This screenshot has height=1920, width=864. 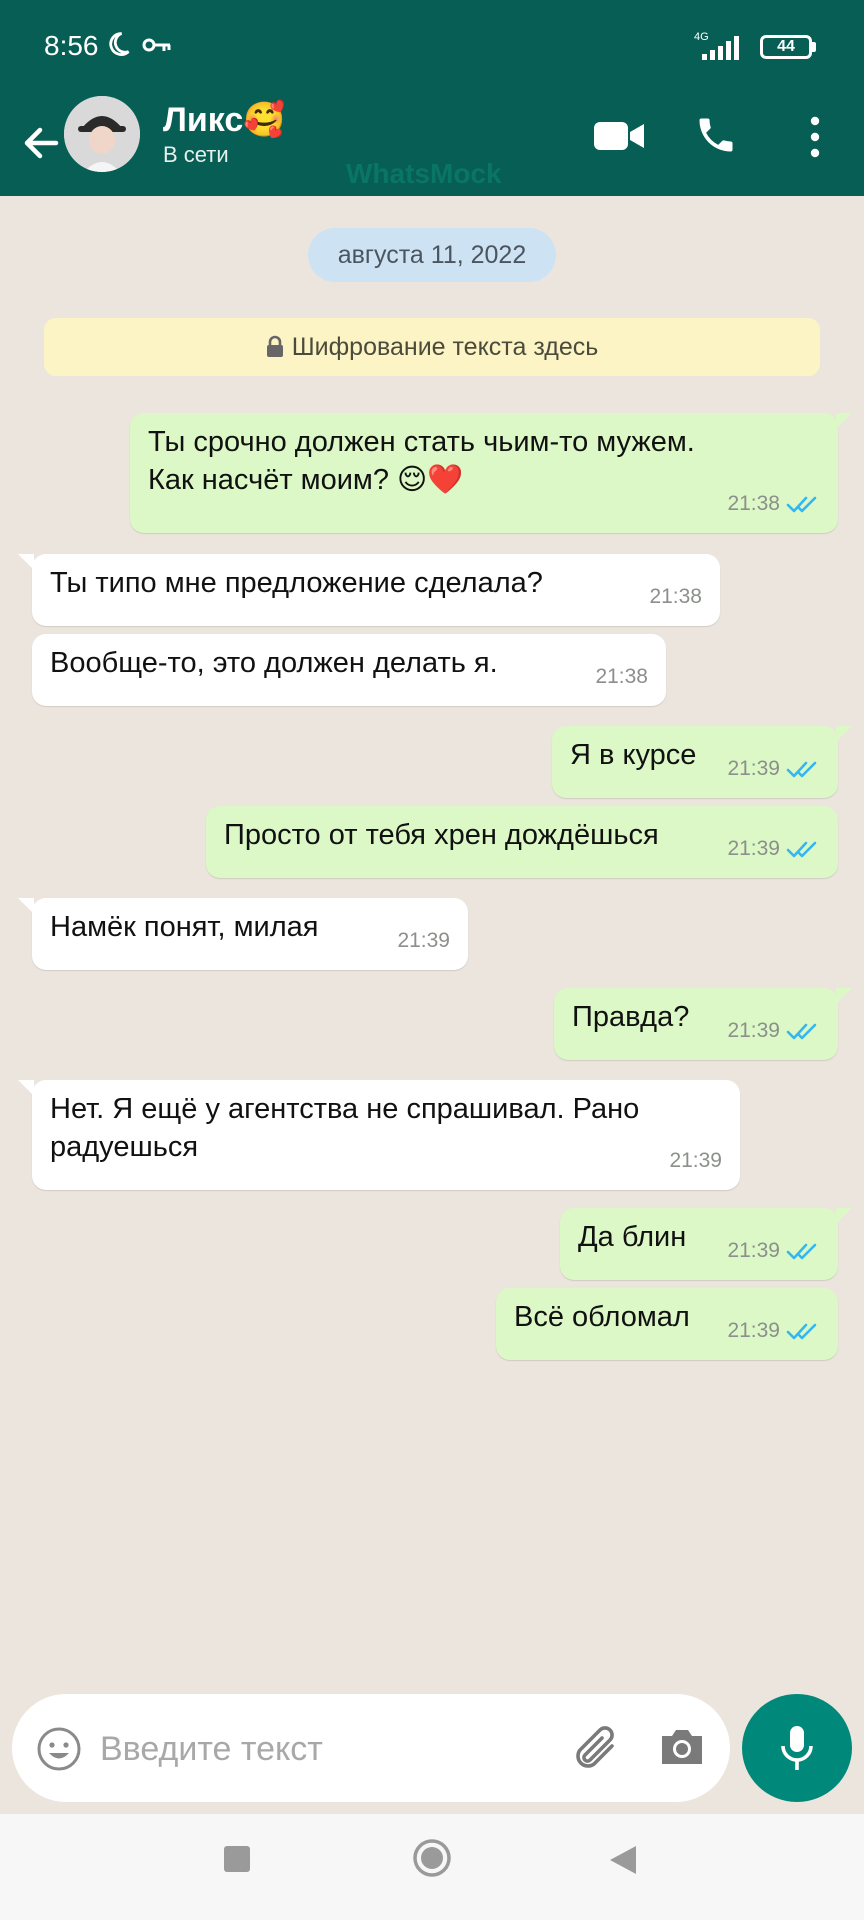 I want to click on status-bar: 8:56 4G 44, so click(x=432, y=48).